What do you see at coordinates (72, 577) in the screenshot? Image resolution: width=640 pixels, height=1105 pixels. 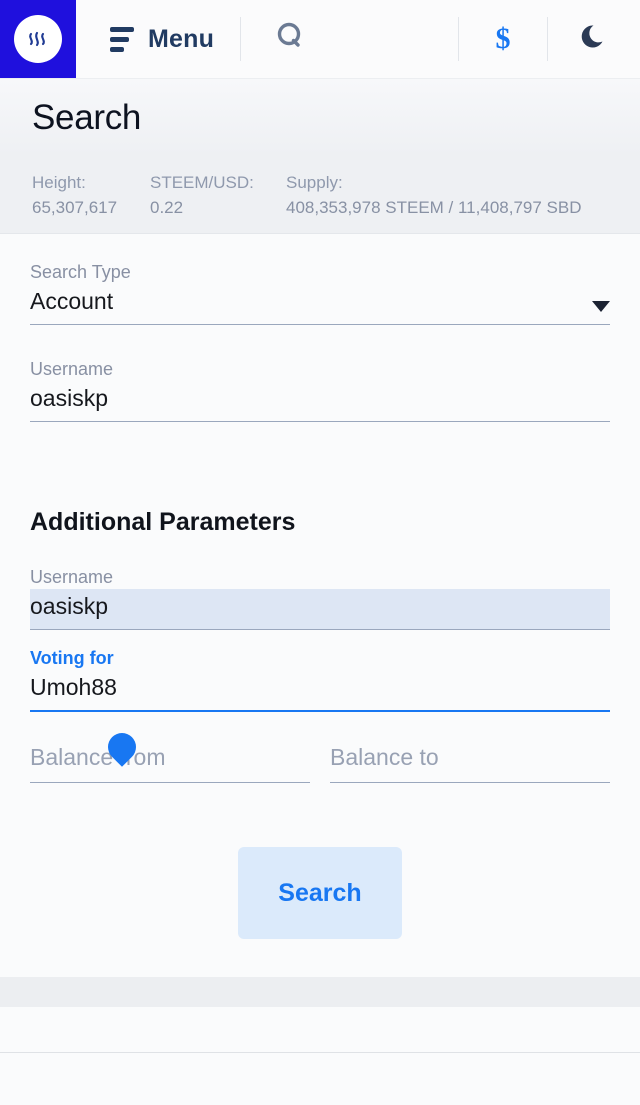 I see `additional-username-label: Username` at bounding box center [72, 577].